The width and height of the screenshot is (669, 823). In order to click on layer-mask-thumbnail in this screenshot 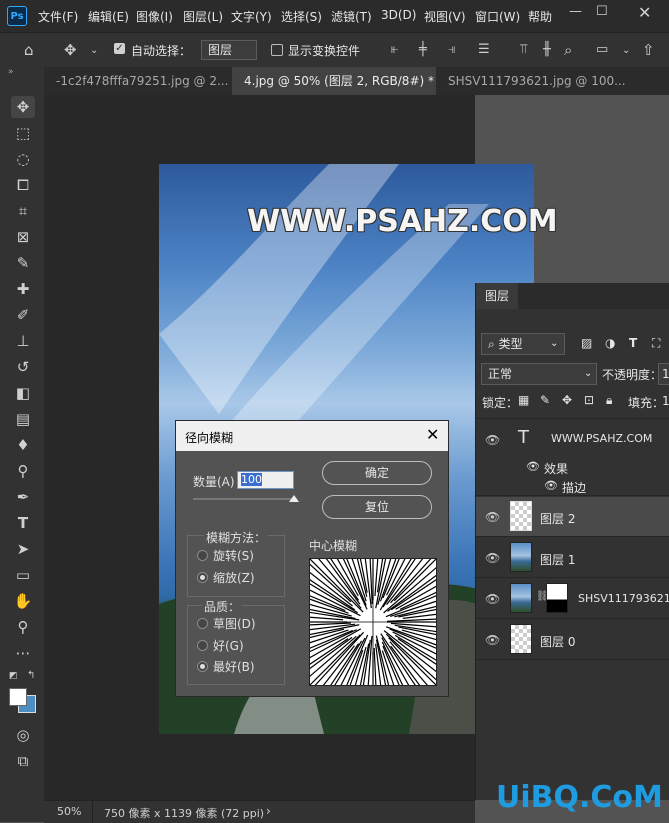, I will do `click(557, 598)`.